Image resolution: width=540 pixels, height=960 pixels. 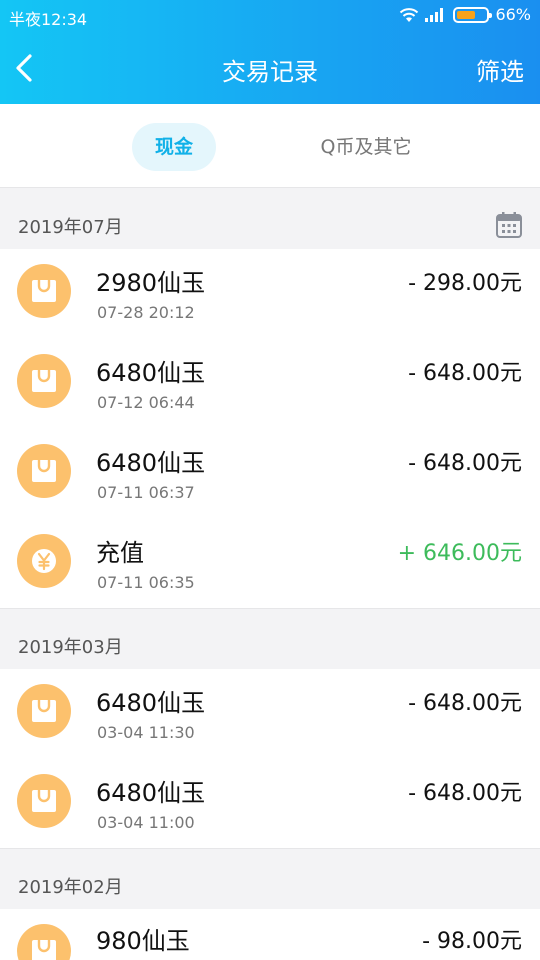 What do you see at coordinates (509, 225) in the screenshot?
I see `calendar-icon` at bounding box center [509, 225].